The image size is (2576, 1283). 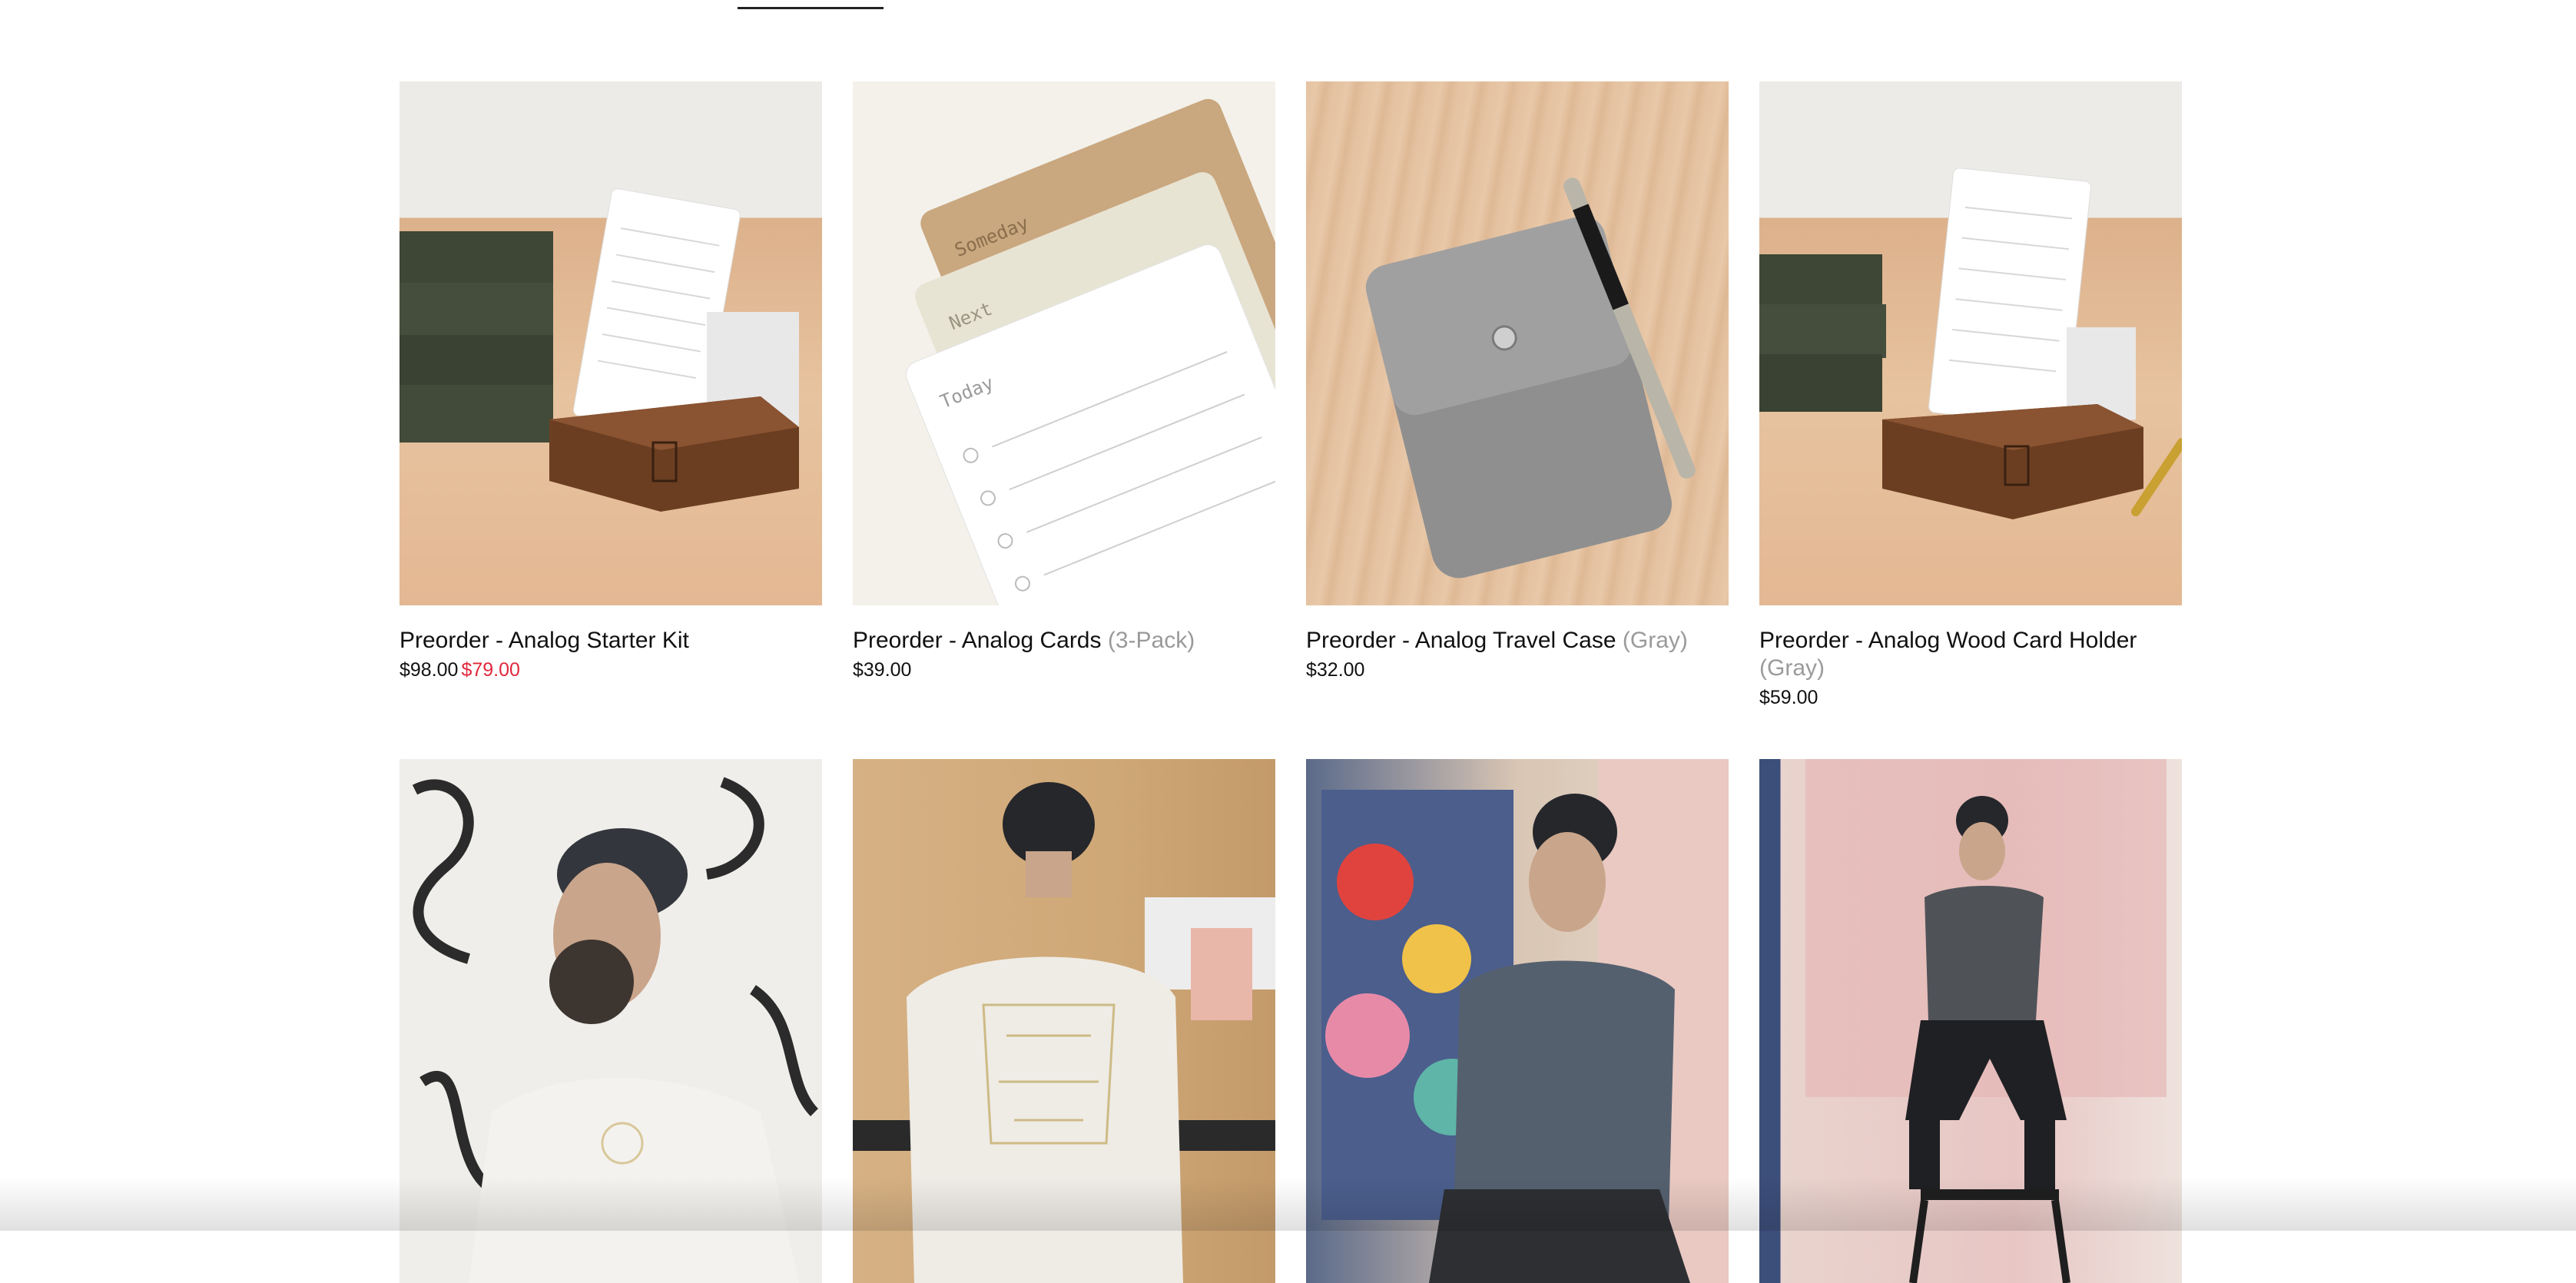 I want to click on product-card-white-tee-back, so click(x=1064, y=1021).